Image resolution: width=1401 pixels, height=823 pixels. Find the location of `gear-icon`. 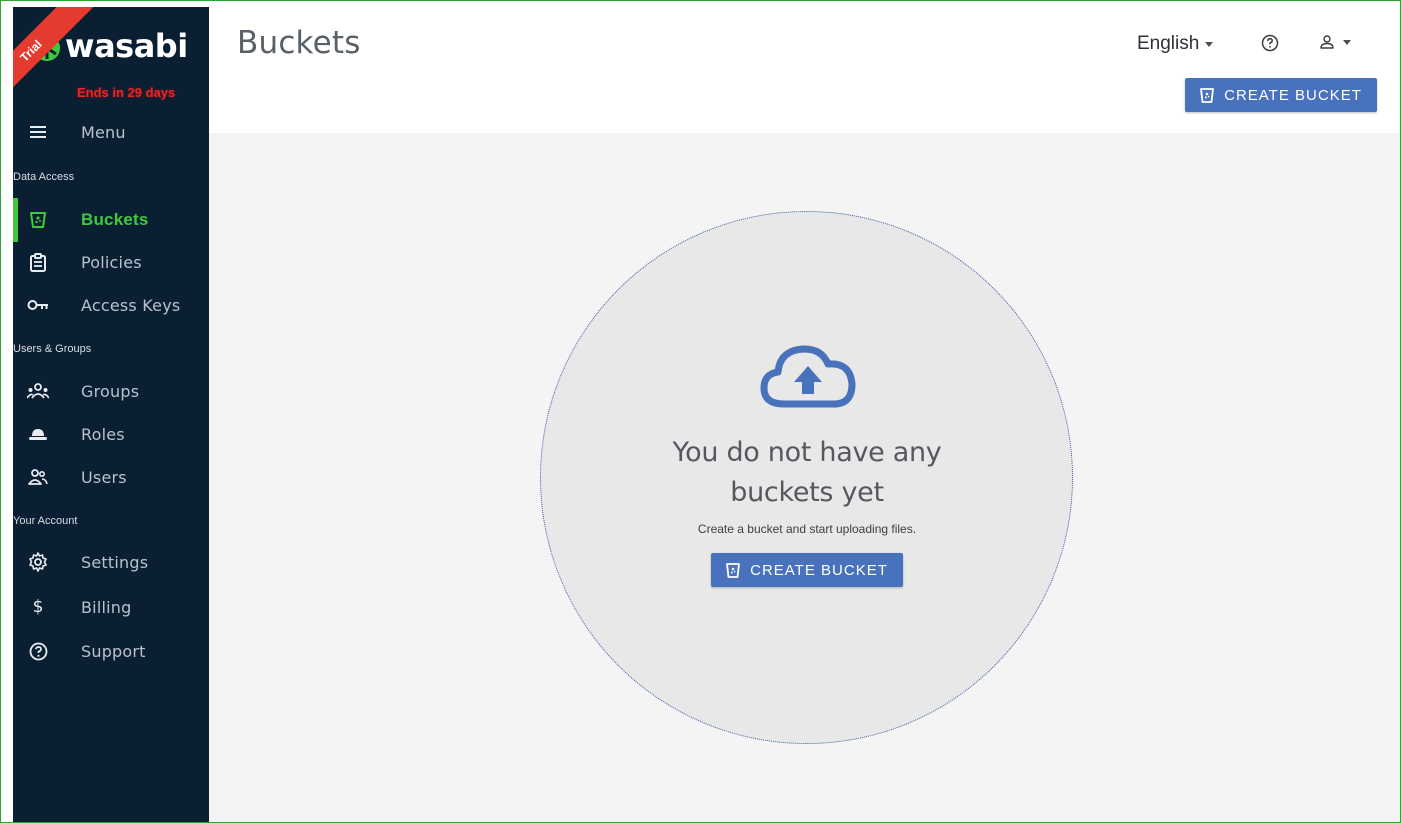

gear-icon is located at coordinates (38, 562).